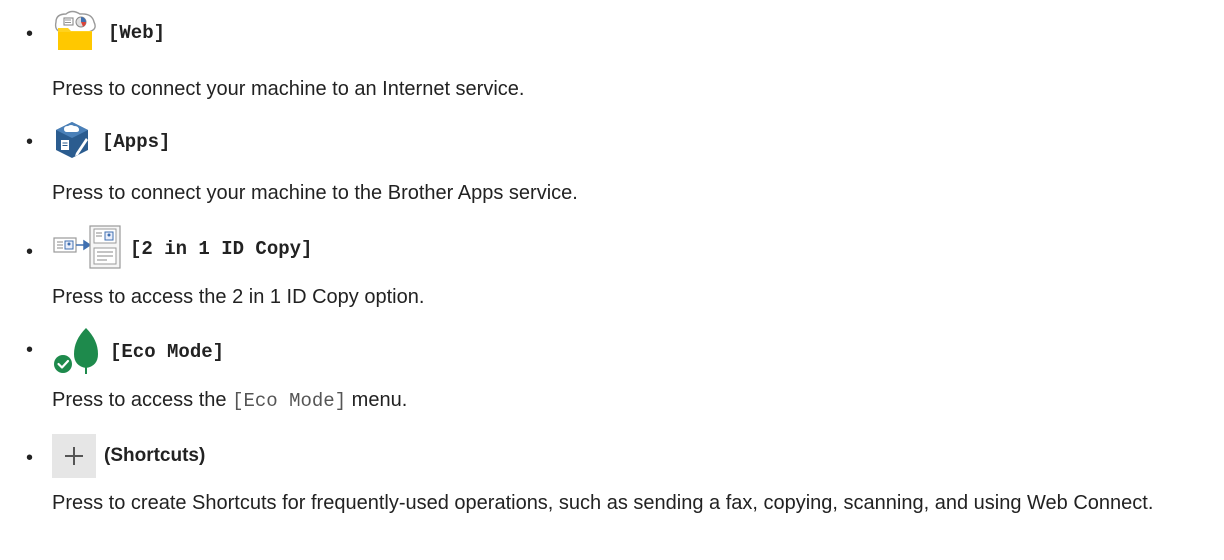 This screenshot has width=1224, height=560. What do you see at coordinates (155, 455) in the screenshot?
I see `item-label: (Shortcuts)` at bounding box center [155, 455].